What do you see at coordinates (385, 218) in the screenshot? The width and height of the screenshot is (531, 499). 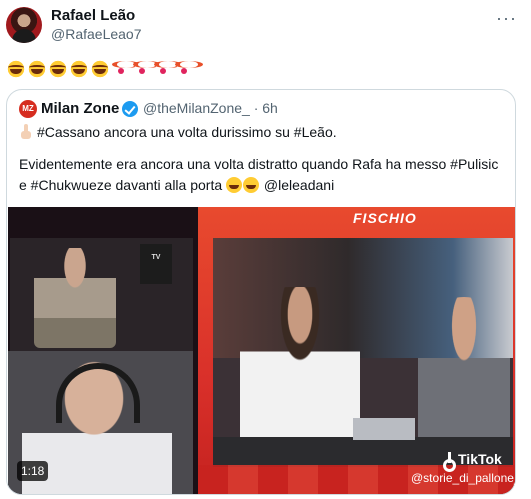 I see `video-banner-text: FISCHIO` at bounding box center [385, 218].